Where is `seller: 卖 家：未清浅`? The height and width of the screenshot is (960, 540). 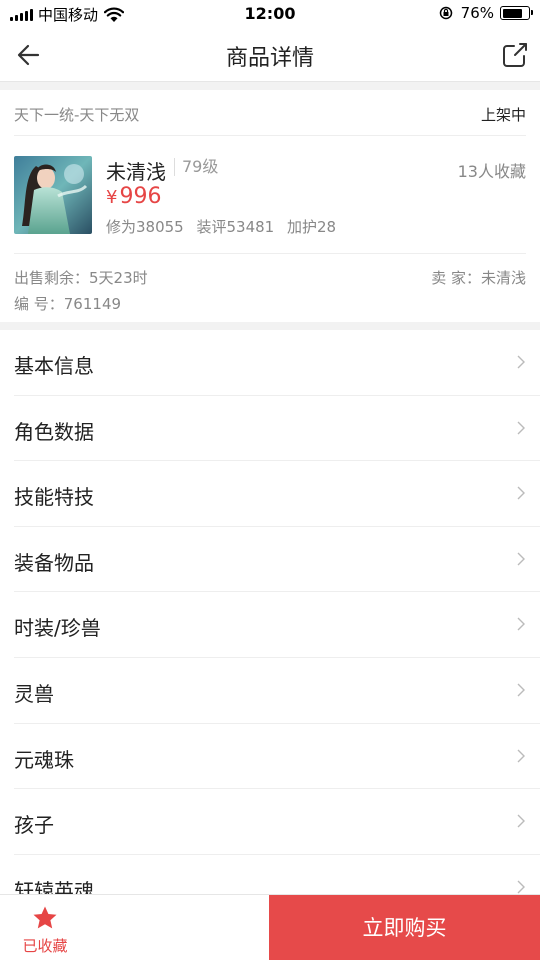 seller: 卖 家：未清浅 is located at coordinates (478, 278).